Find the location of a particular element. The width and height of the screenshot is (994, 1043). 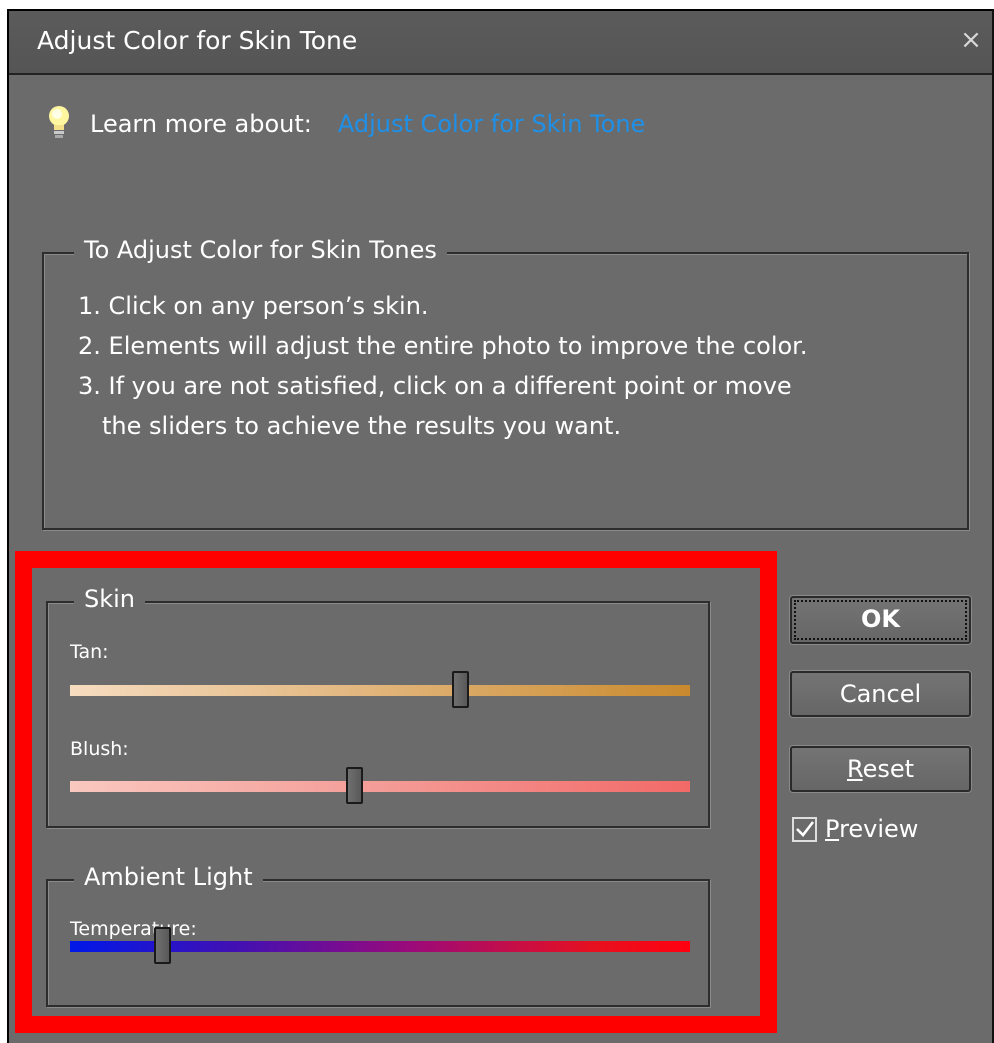

reset-button: Reset is located at coordinates (880, 769).